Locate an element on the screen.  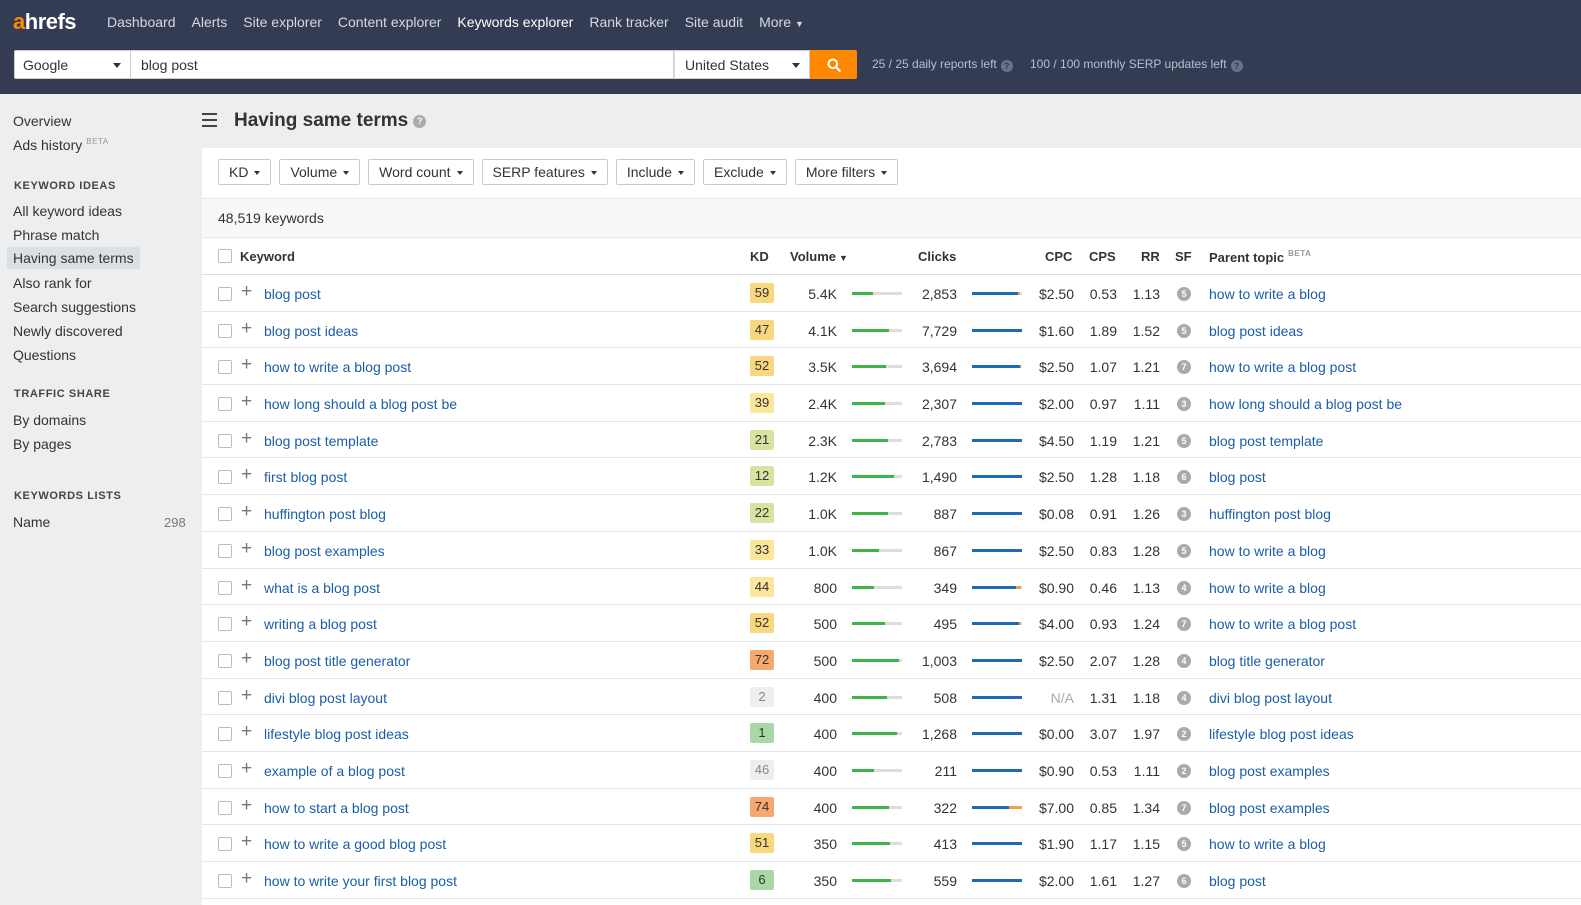
col-rr: RR is located at coordinates (1150, 256).